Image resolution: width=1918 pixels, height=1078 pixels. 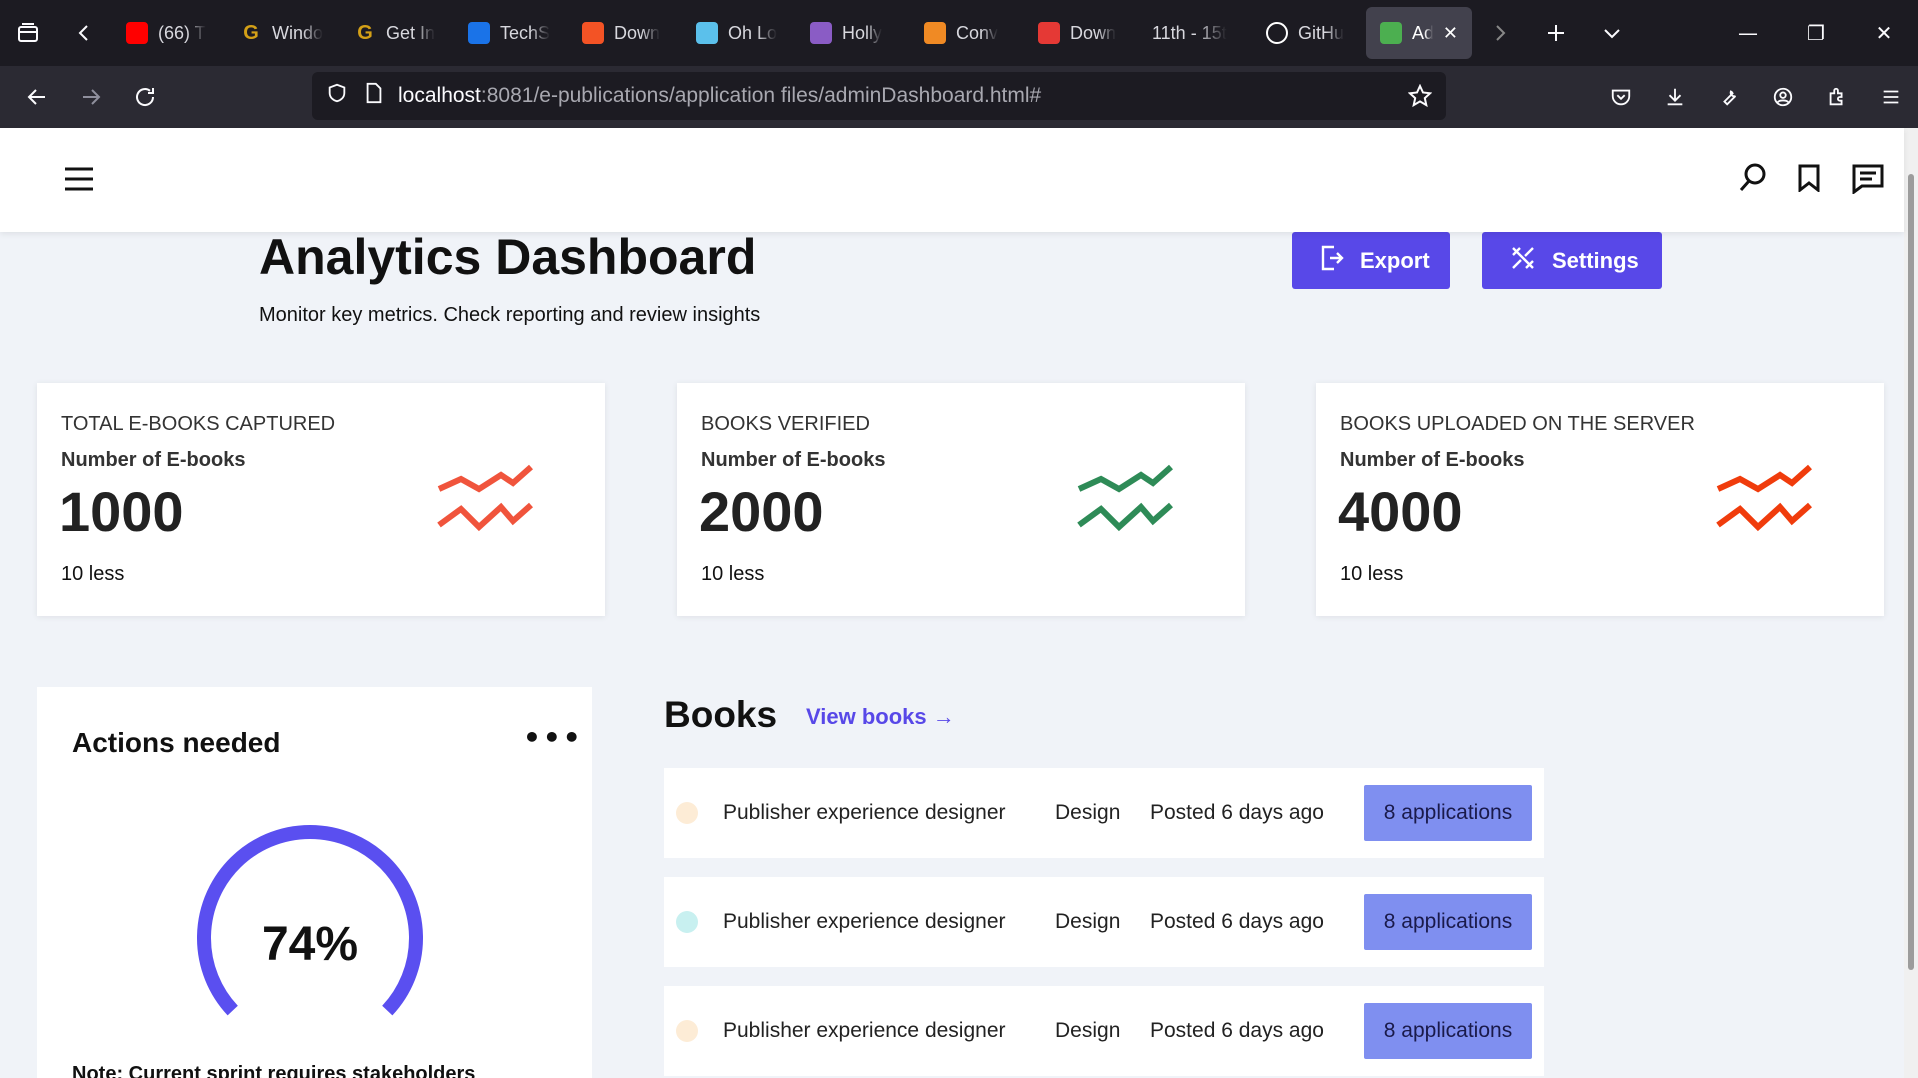 I want to click on bookmark-star-icon, so click(x=1420, y=98).